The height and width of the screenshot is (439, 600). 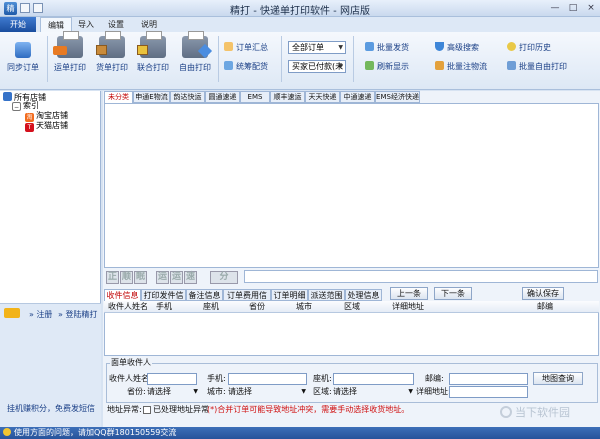 I want to click on next-record-button: 下一条, so click(x=453, y=293).